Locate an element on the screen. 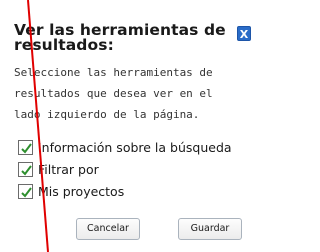 The image size is (320, 252). dialog-title: Ver las herramientas de resultados: is located at coordinates (120, 37).